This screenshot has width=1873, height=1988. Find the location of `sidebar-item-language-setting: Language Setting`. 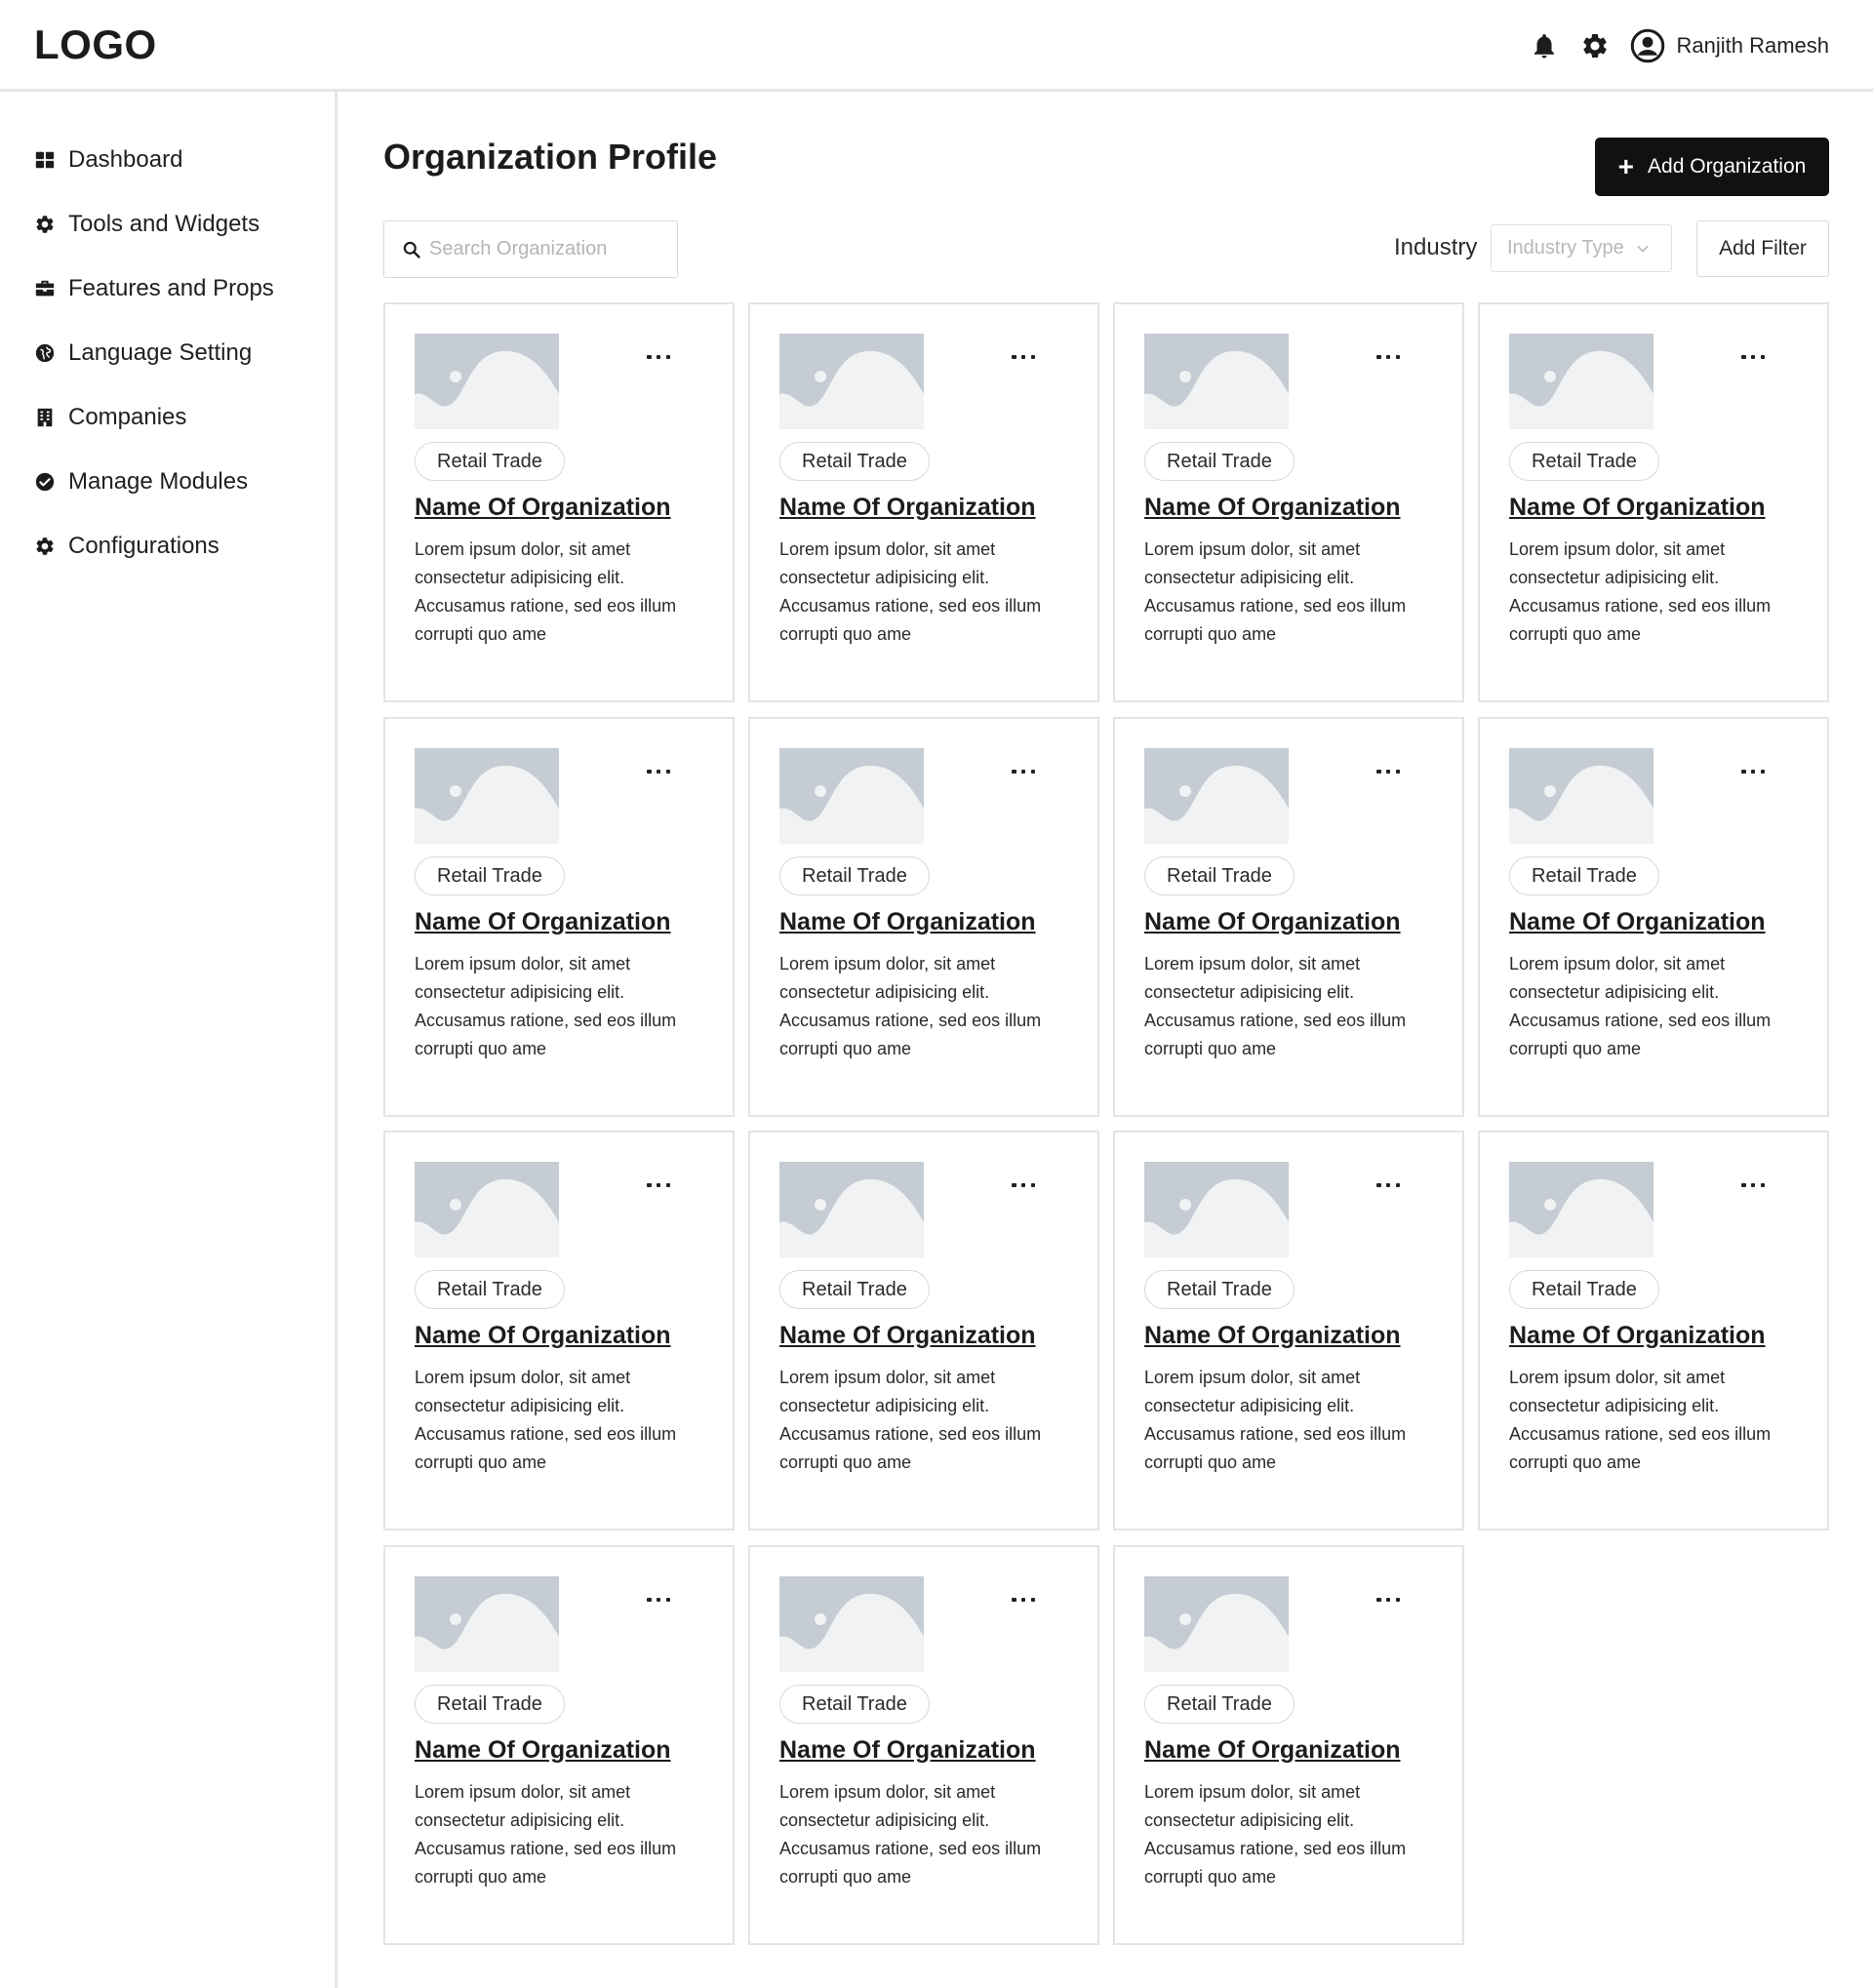

sidebar-item-language-setting: Language Setting is located at coordinates (142, 353).